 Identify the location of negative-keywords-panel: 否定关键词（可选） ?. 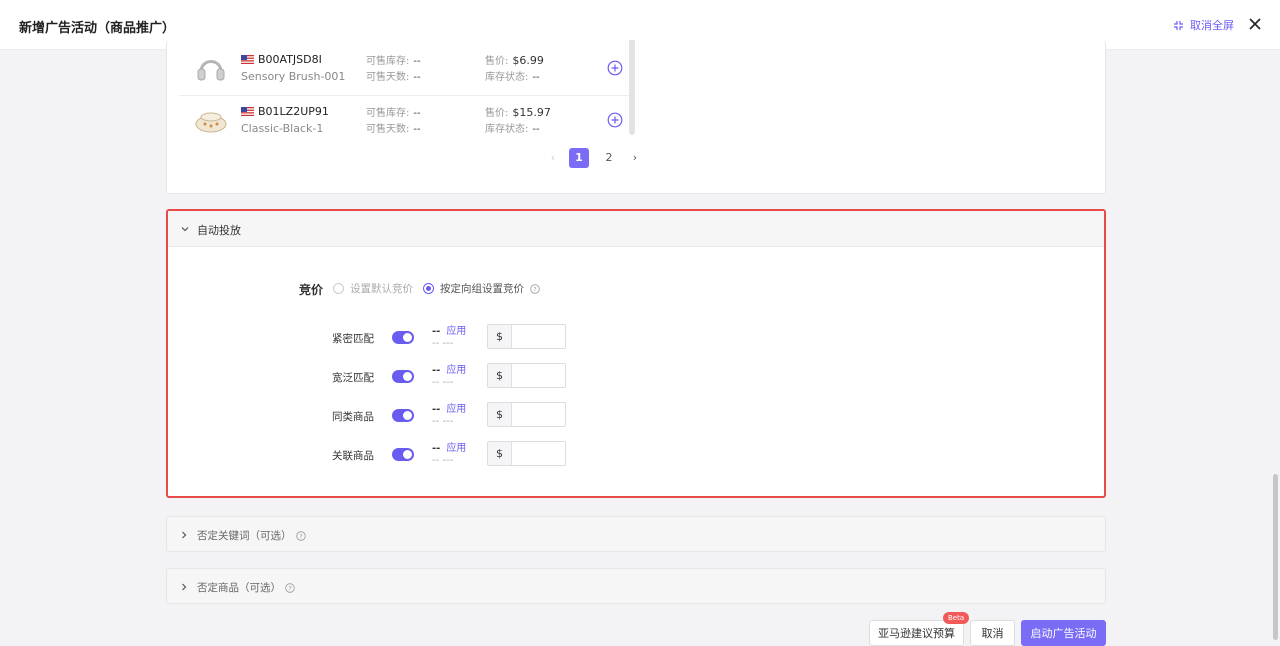
(636, 534).